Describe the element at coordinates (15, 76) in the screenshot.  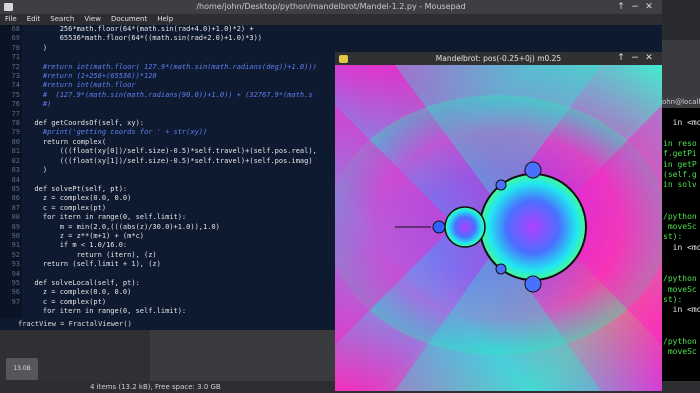
I see `line-number: 73` at that location.